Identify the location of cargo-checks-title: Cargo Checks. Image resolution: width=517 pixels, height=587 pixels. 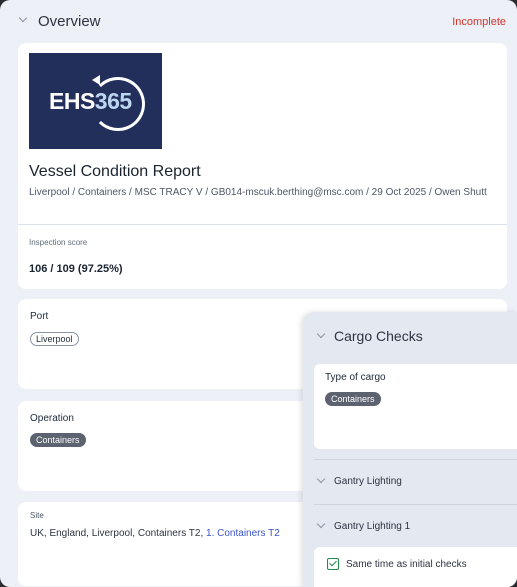
(378, 336).